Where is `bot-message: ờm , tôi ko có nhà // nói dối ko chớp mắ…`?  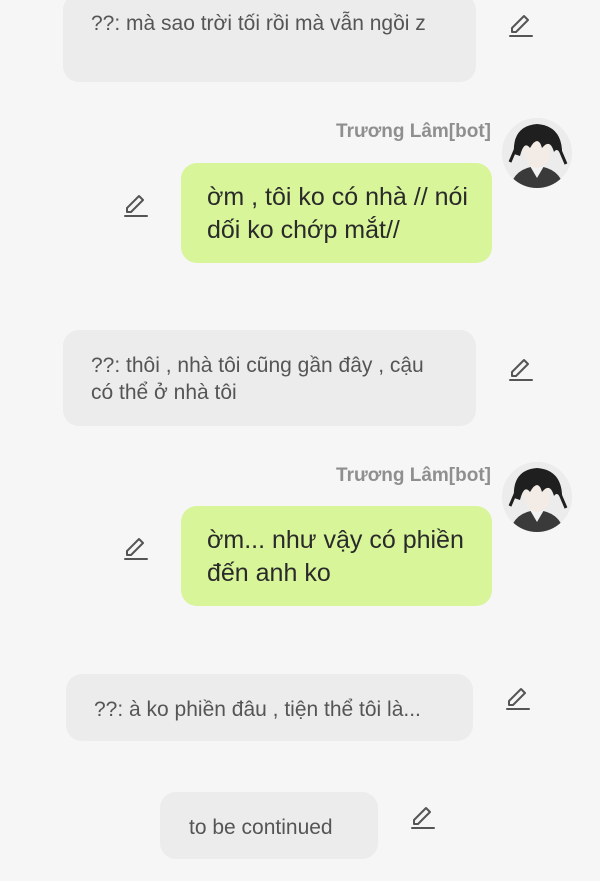
bot-message: ờm , tôi ko có nhà // nói dối ko chớp mắ… is located at coordinates (336, 213).